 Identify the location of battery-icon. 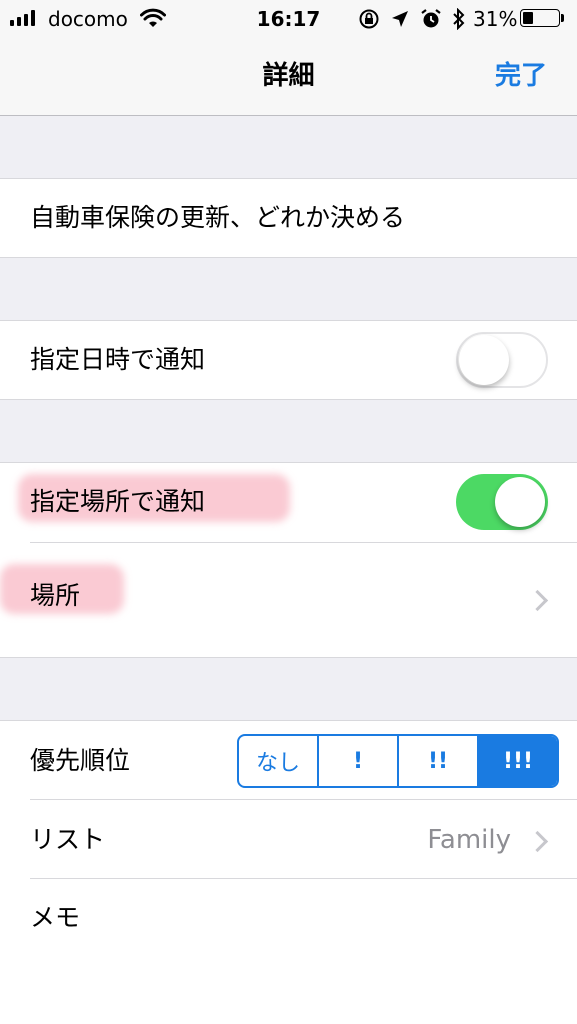
(540, 18).